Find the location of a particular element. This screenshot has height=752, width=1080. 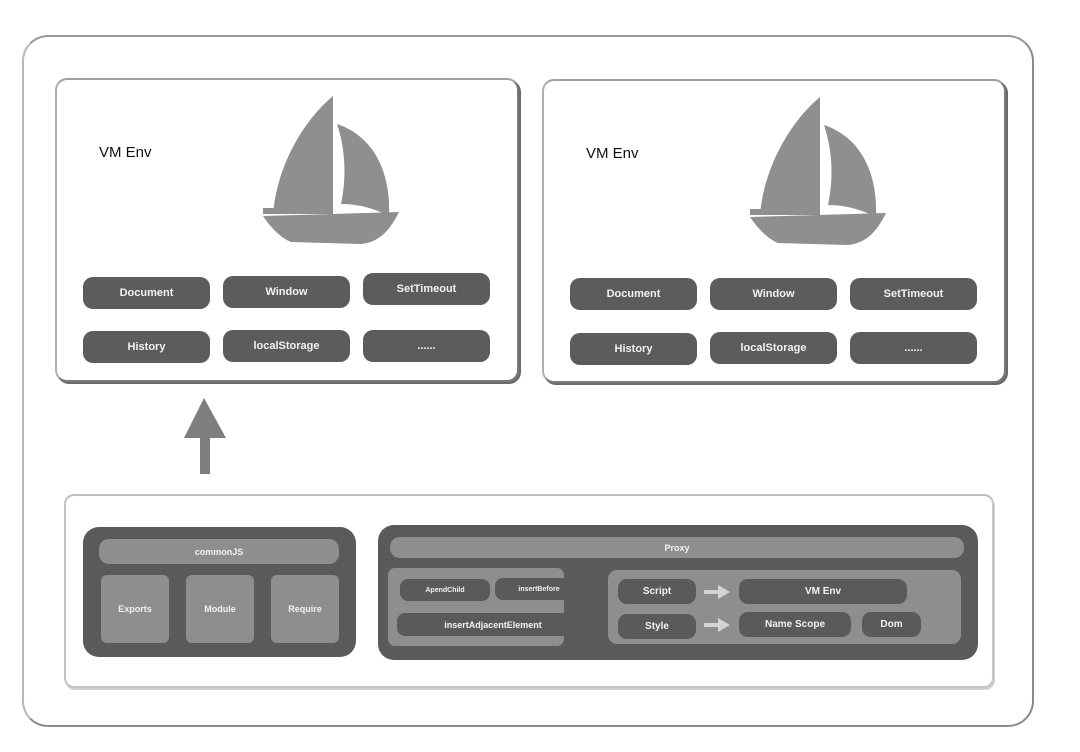

commonjs-exports: Exports is located at coordinates (135, 609).